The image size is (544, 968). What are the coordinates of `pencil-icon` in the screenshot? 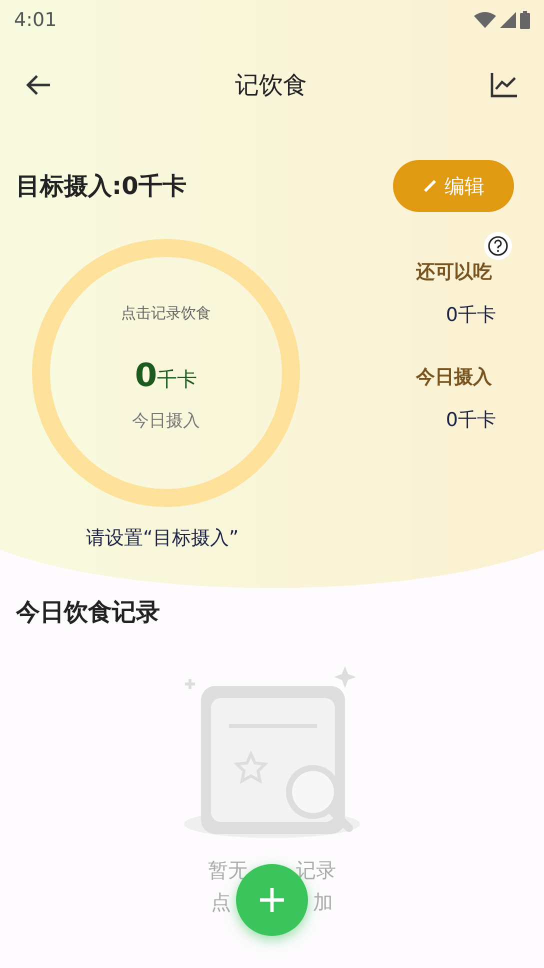 It's located at (429, 186).